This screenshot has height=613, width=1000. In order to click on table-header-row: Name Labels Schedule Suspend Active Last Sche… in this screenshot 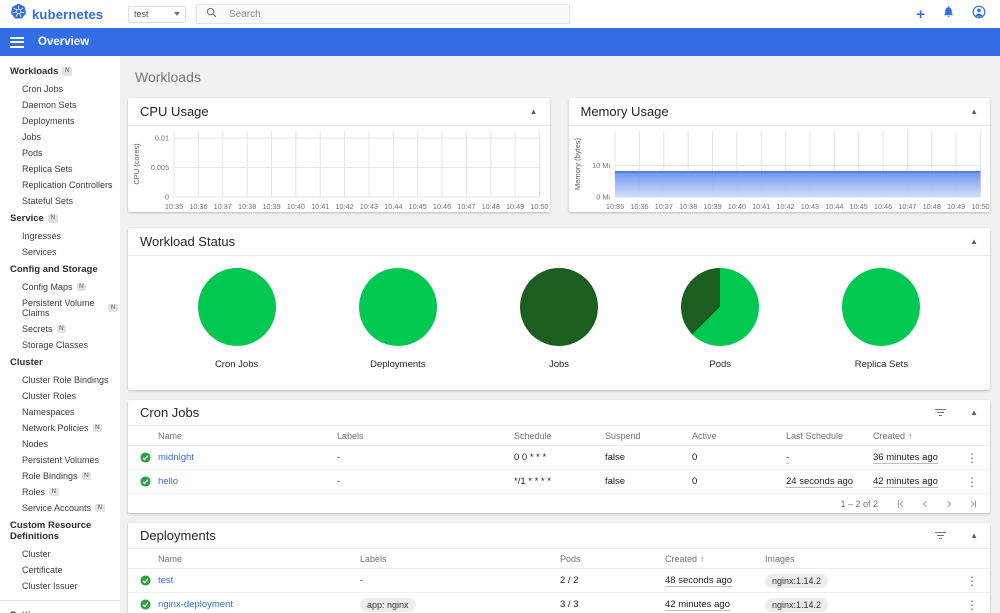, I will do `click(559, 436)`.